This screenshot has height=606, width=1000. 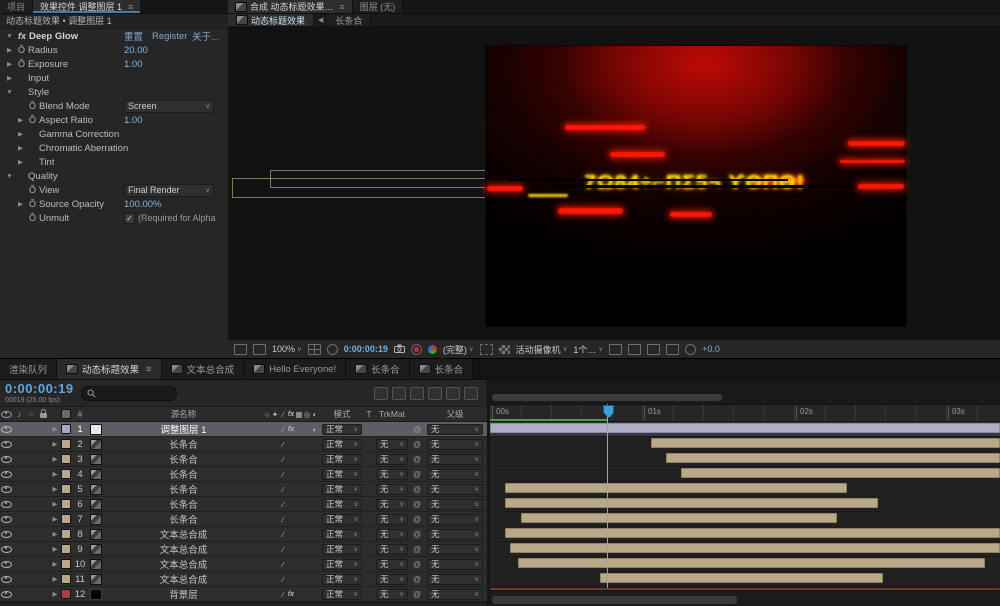 What do you see at coordinates (183, 414) in the screenshot?
I see `column-source-name: 源名称` at bounding box center [183, 414].